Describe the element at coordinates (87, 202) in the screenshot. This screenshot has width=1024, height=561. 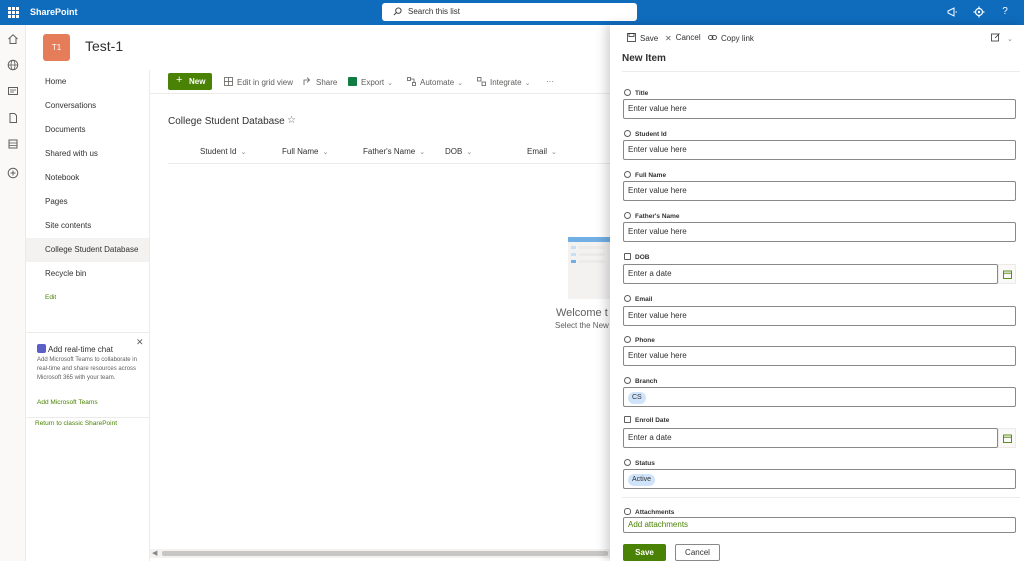
I see `nav-item-pages: Pages` at that location.